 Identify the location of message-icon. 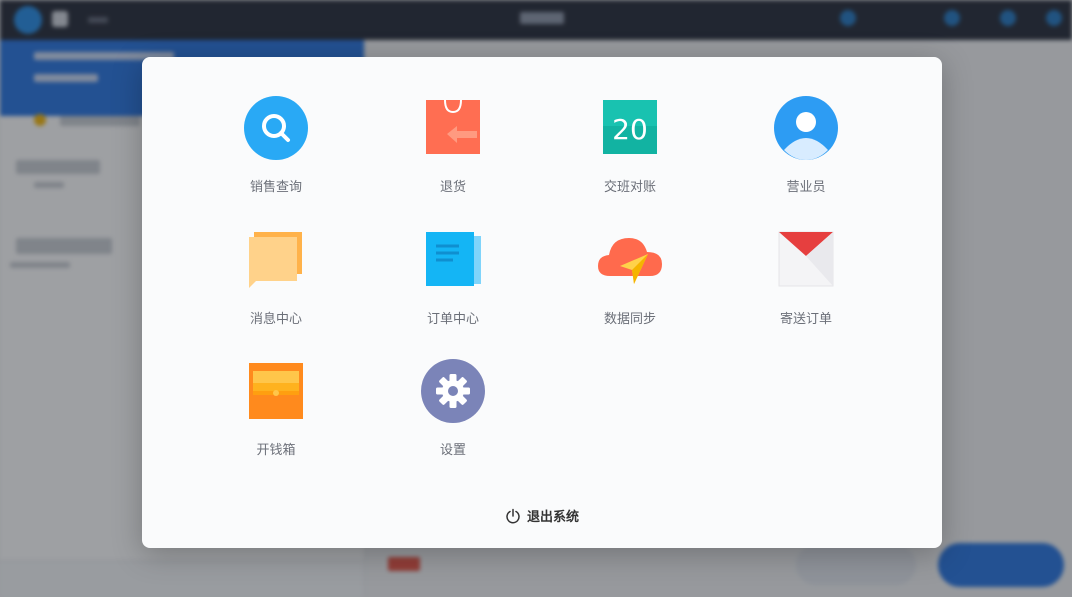
(275, 260).